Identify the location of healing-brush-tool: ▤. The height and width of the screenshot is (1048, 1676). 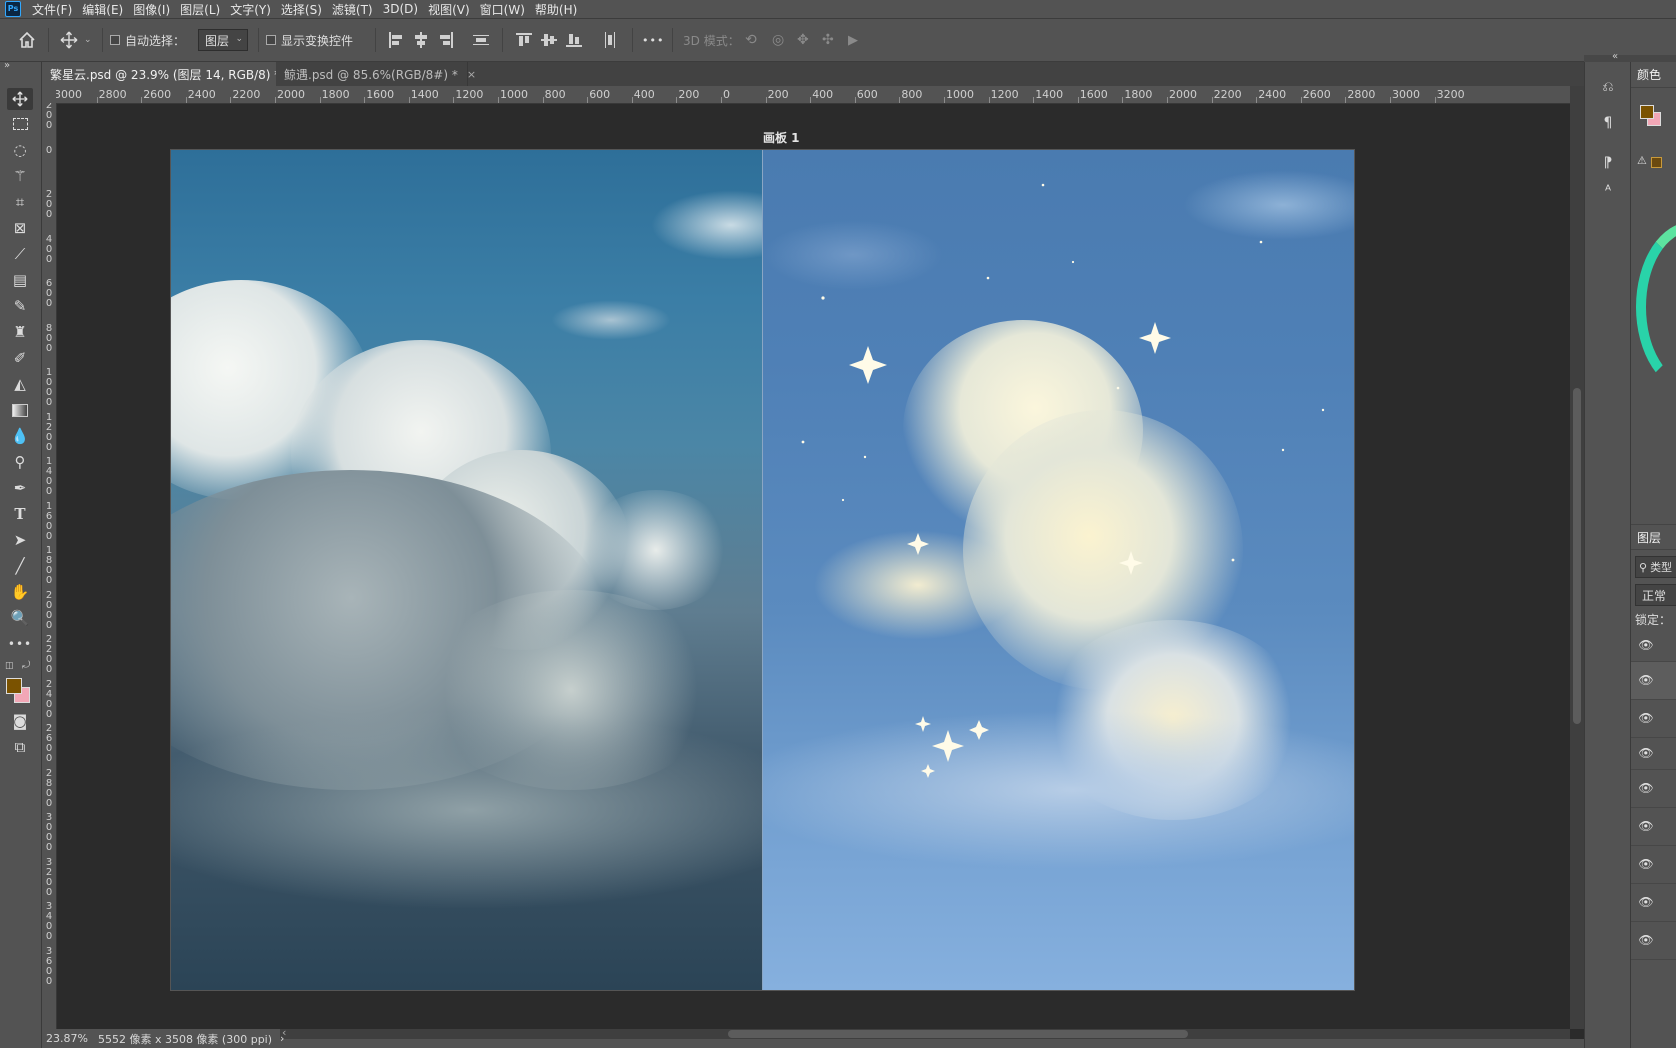
(20, 280).